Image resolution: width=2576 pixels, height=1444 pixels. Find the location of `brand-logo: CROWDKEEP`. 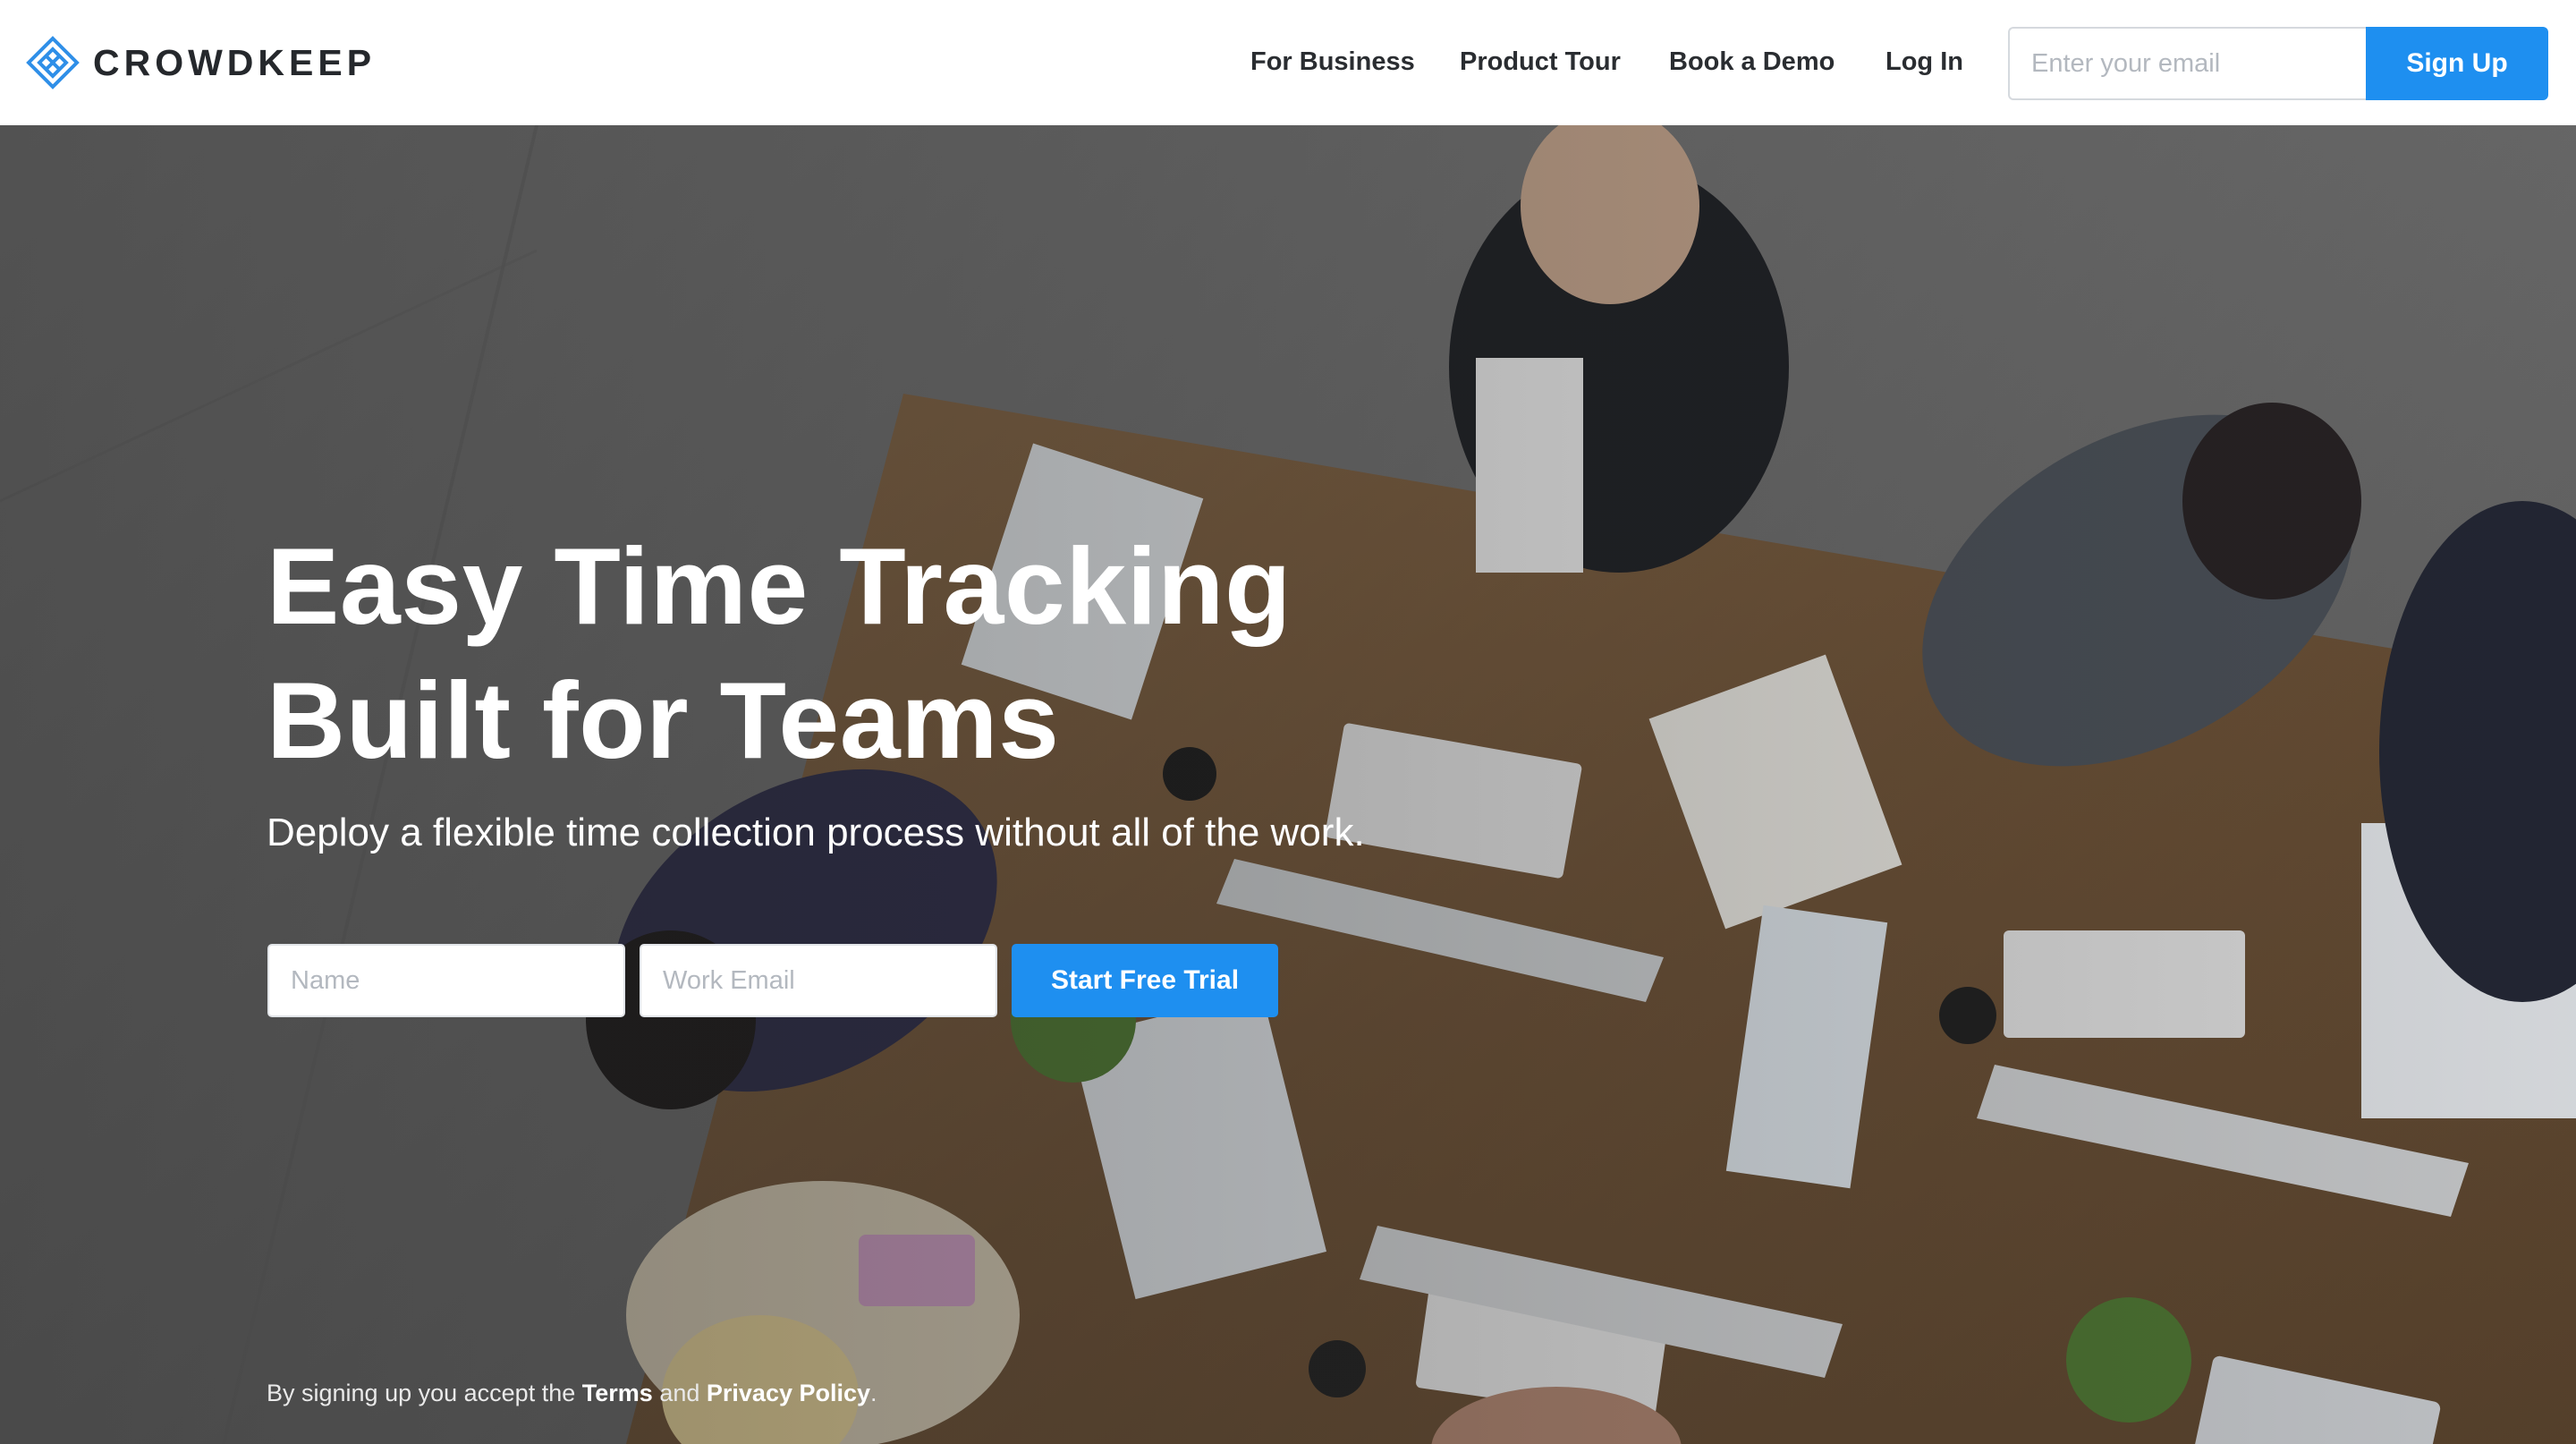

brand-logo: CROWDKEEP is located at coordinates (200, 62).